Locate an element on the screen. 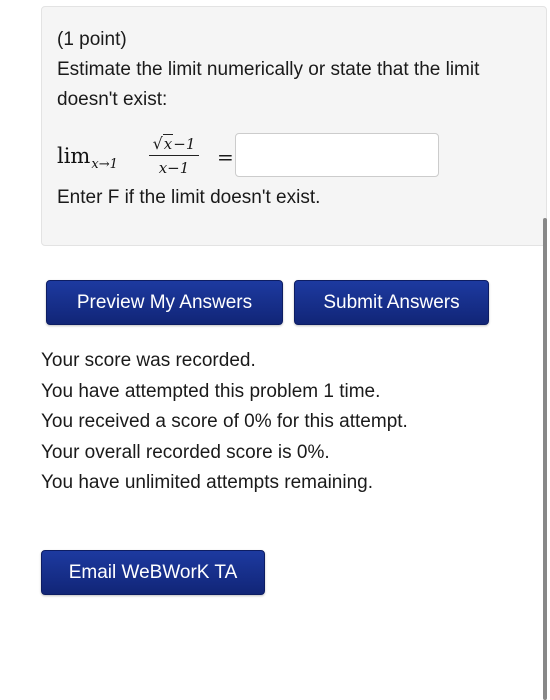 This screenshot has height=700, width=550. sqrt-icon: √ is located at coordinates (157, 143).